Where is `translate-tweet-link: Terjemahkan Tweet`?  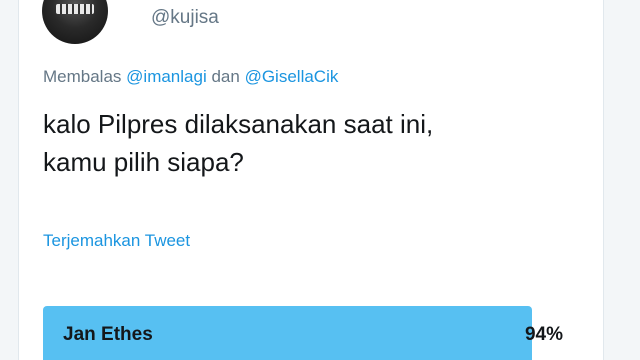 translate-tweet-link: Terjemahkan Tweet is located at coordinates (116, 241).